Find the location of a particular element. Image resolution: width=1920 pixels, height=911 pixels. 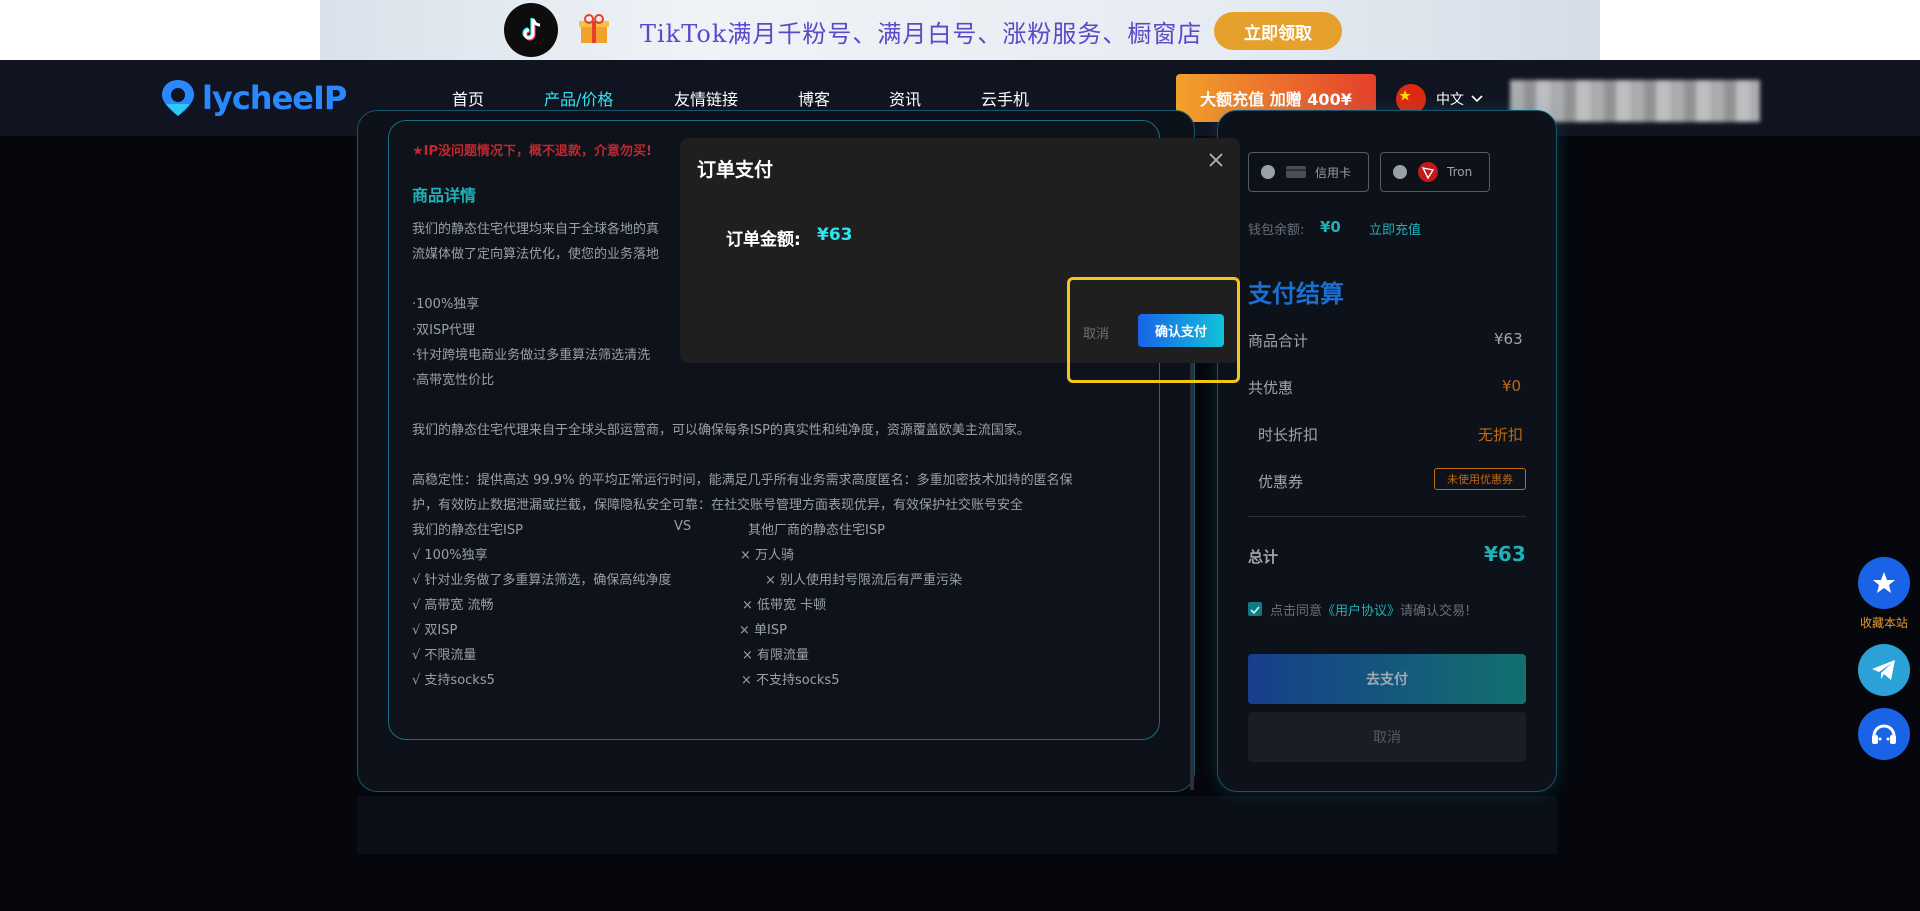

footer-strip is located at coordinates (957, 825).